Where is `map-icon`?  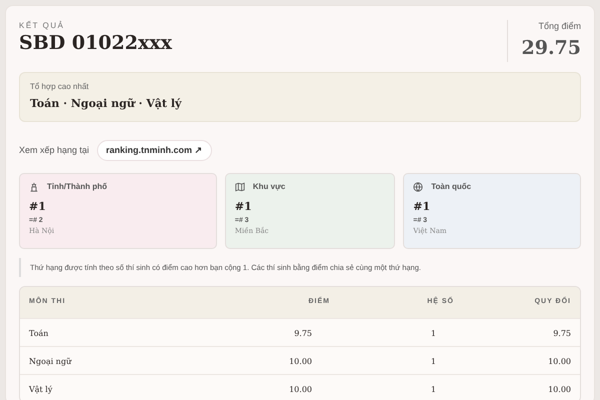
map-icon is located at coordinates (239, 187).